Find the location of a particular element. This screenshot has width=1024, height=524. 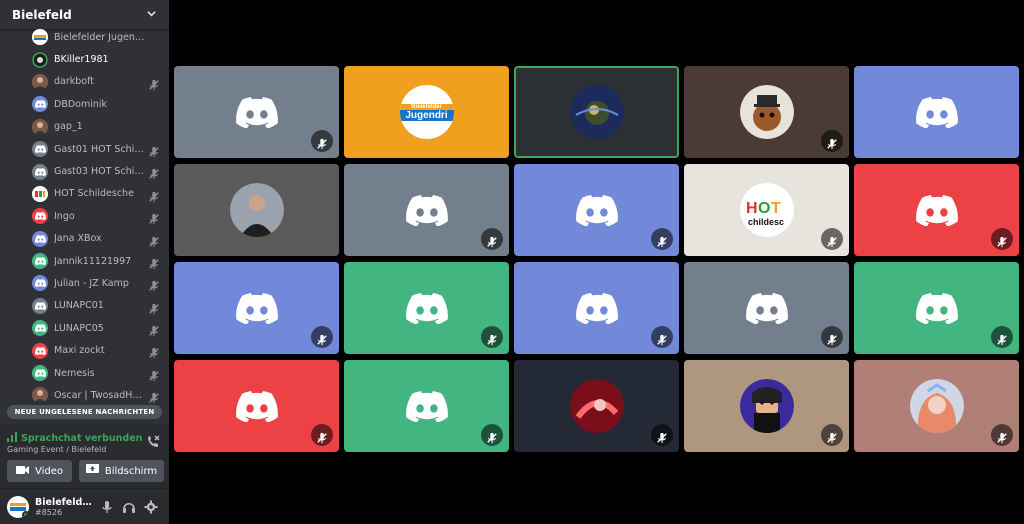

voice-member-item: Julian - JZ Kamp is located at coordinates (84, 283).